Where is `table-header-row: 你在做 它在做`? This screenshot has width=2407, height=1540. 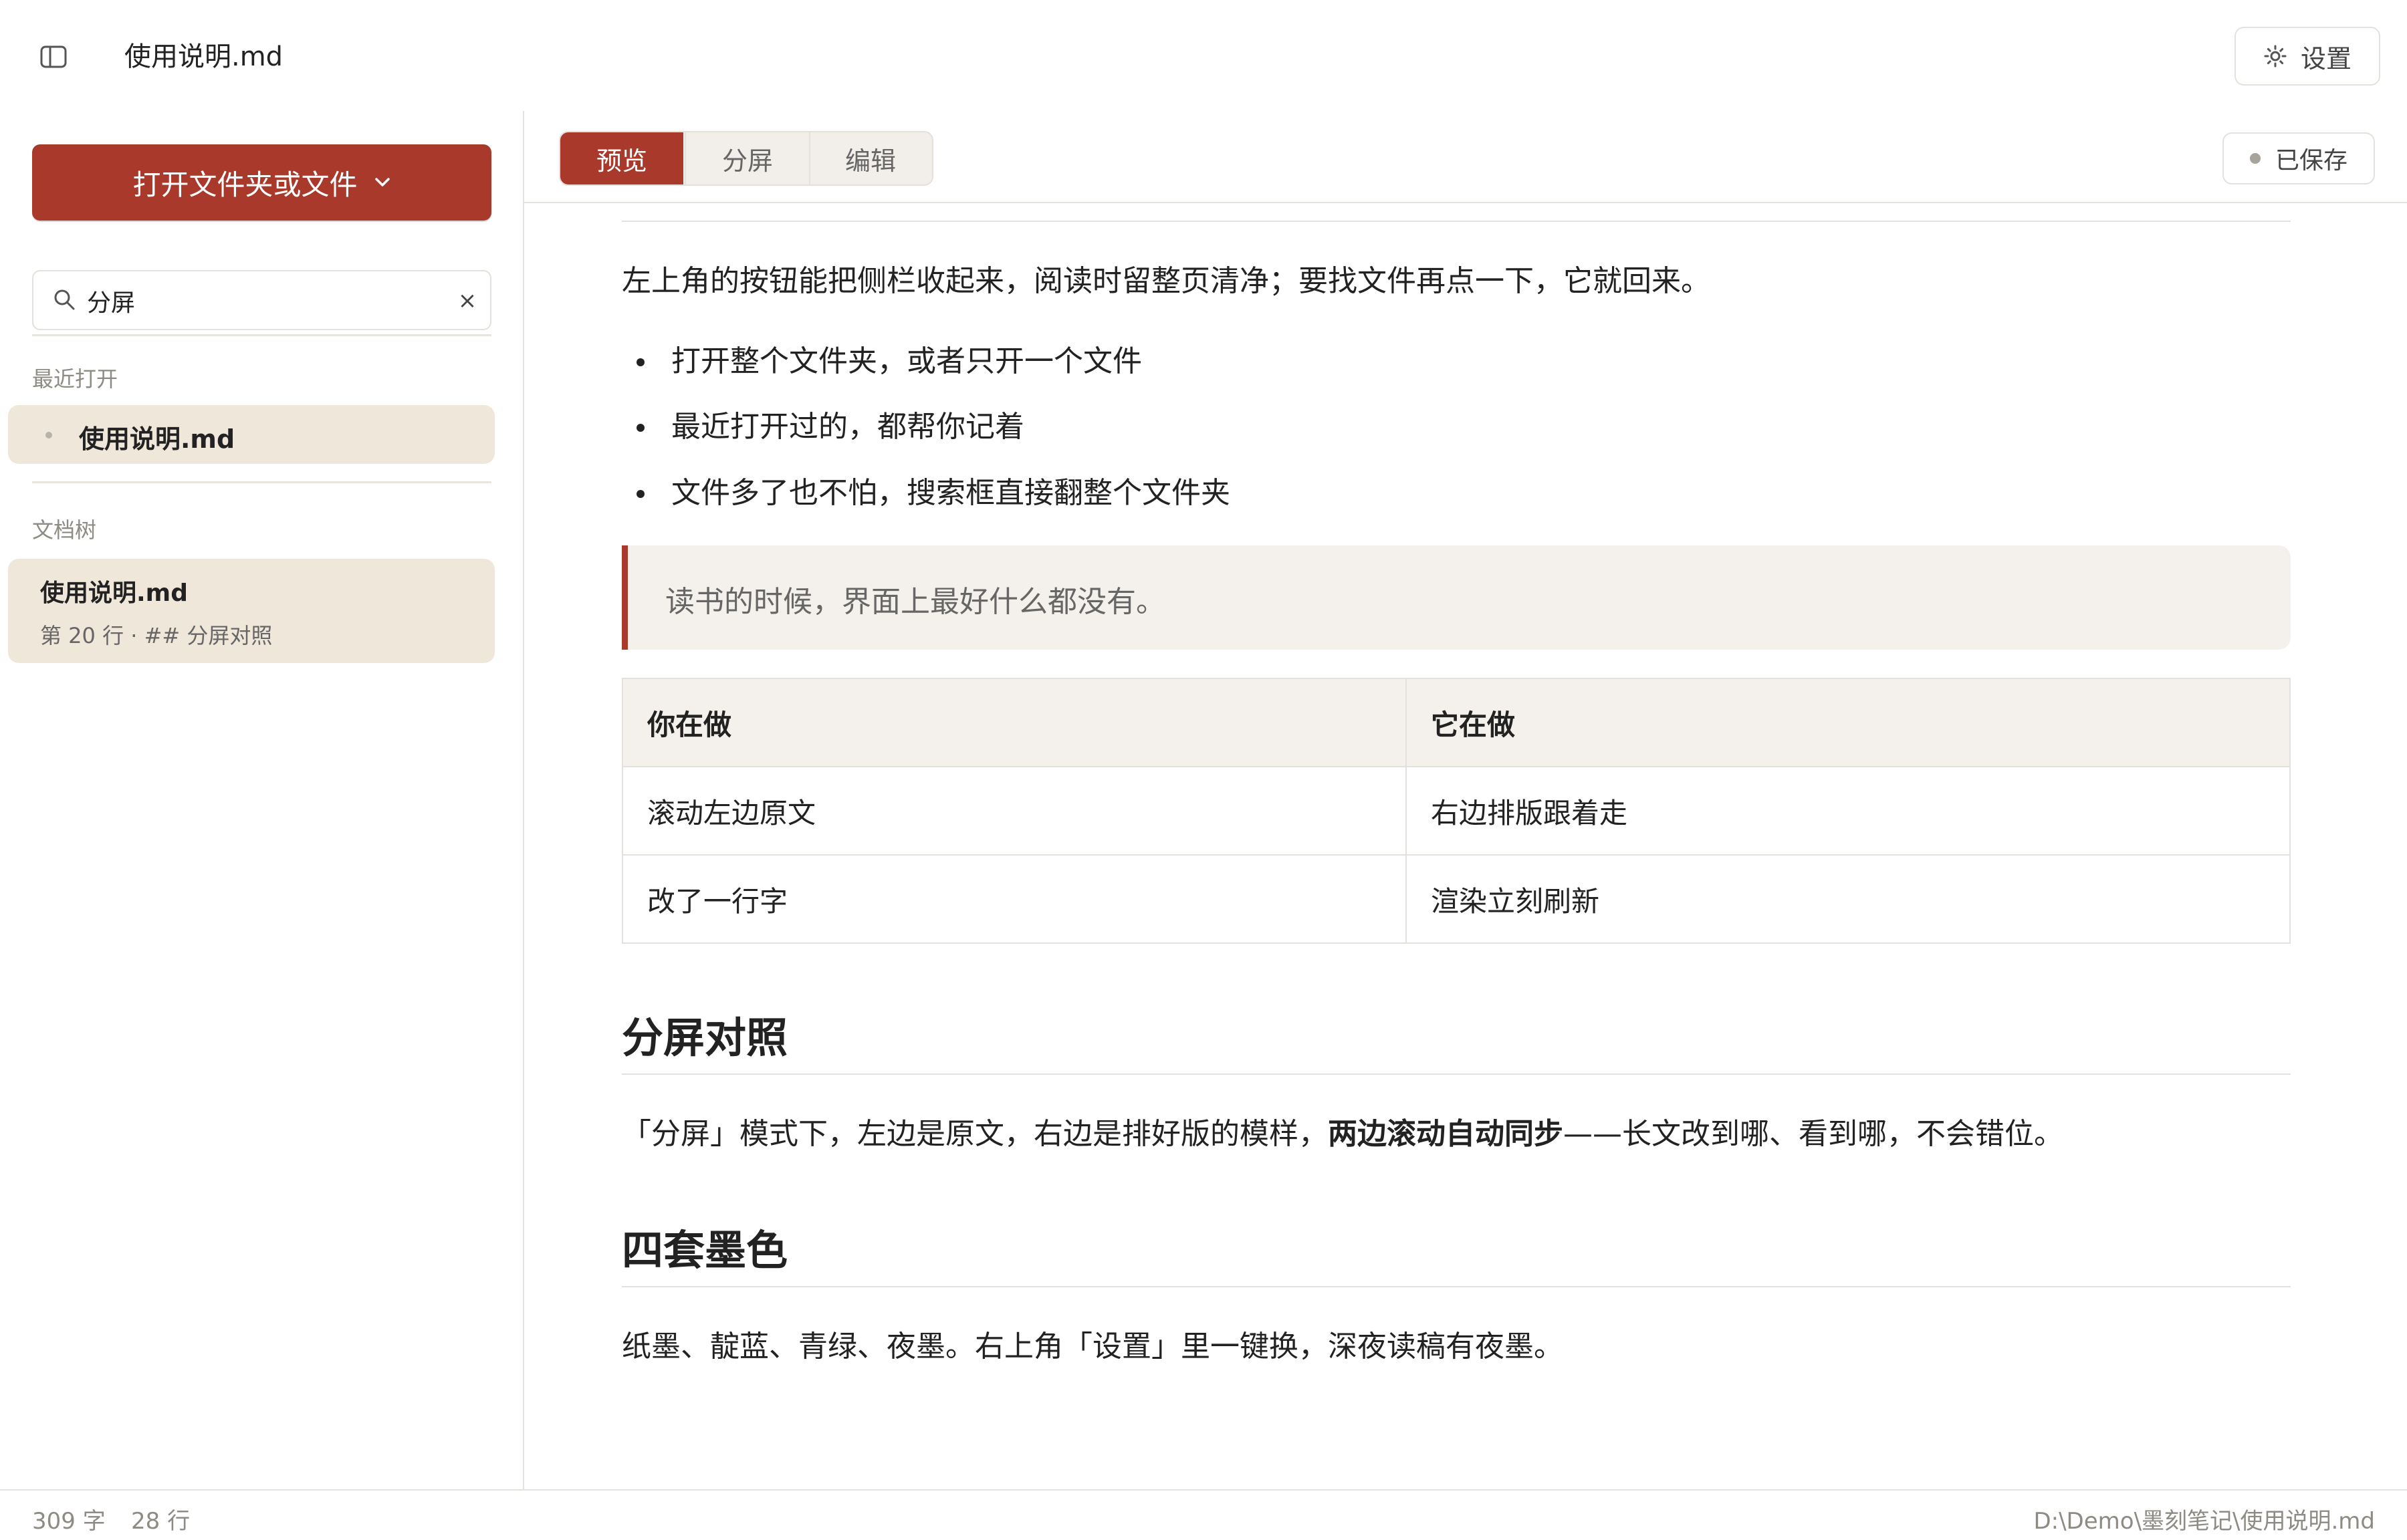 table-header-row: 你在做 它在做 is located at coordinates (1457, 722).